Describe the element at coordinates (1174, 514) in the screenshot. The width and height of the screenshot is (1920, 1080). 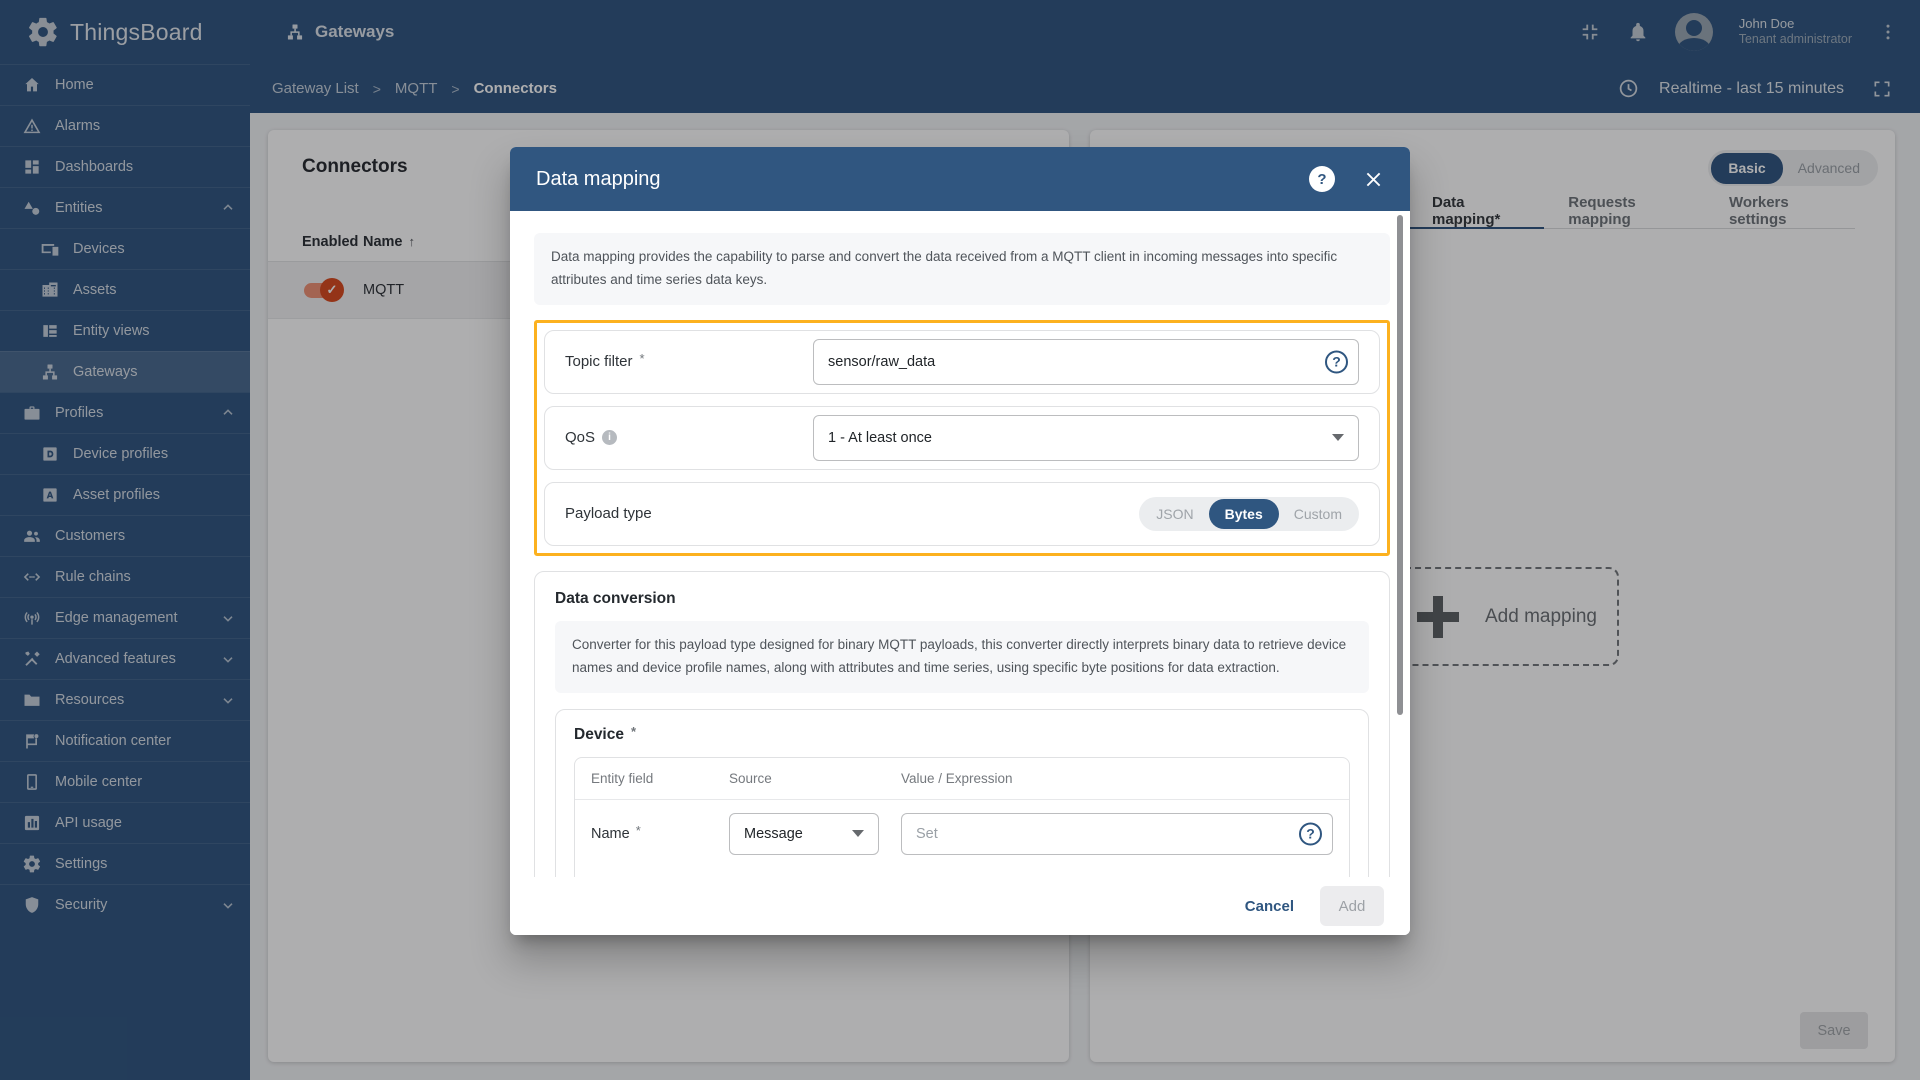
I see `payload-option-json: JSON` at that location.